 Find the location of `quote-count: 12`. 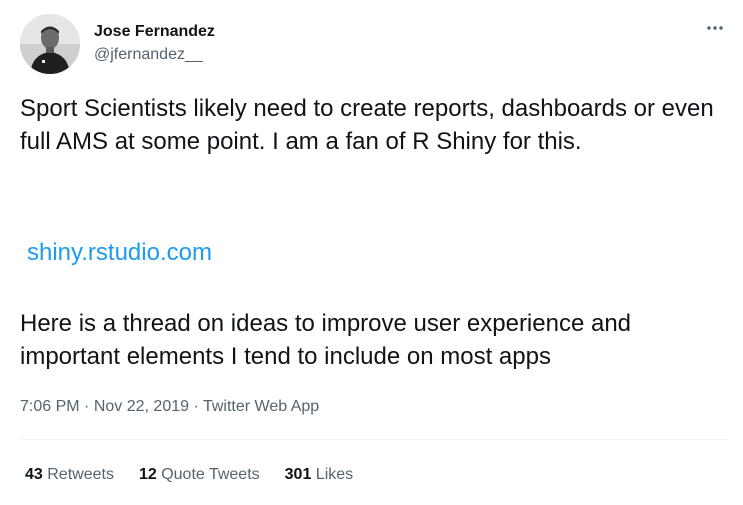

quote-count: 12 is located at coordinates (147, 474).